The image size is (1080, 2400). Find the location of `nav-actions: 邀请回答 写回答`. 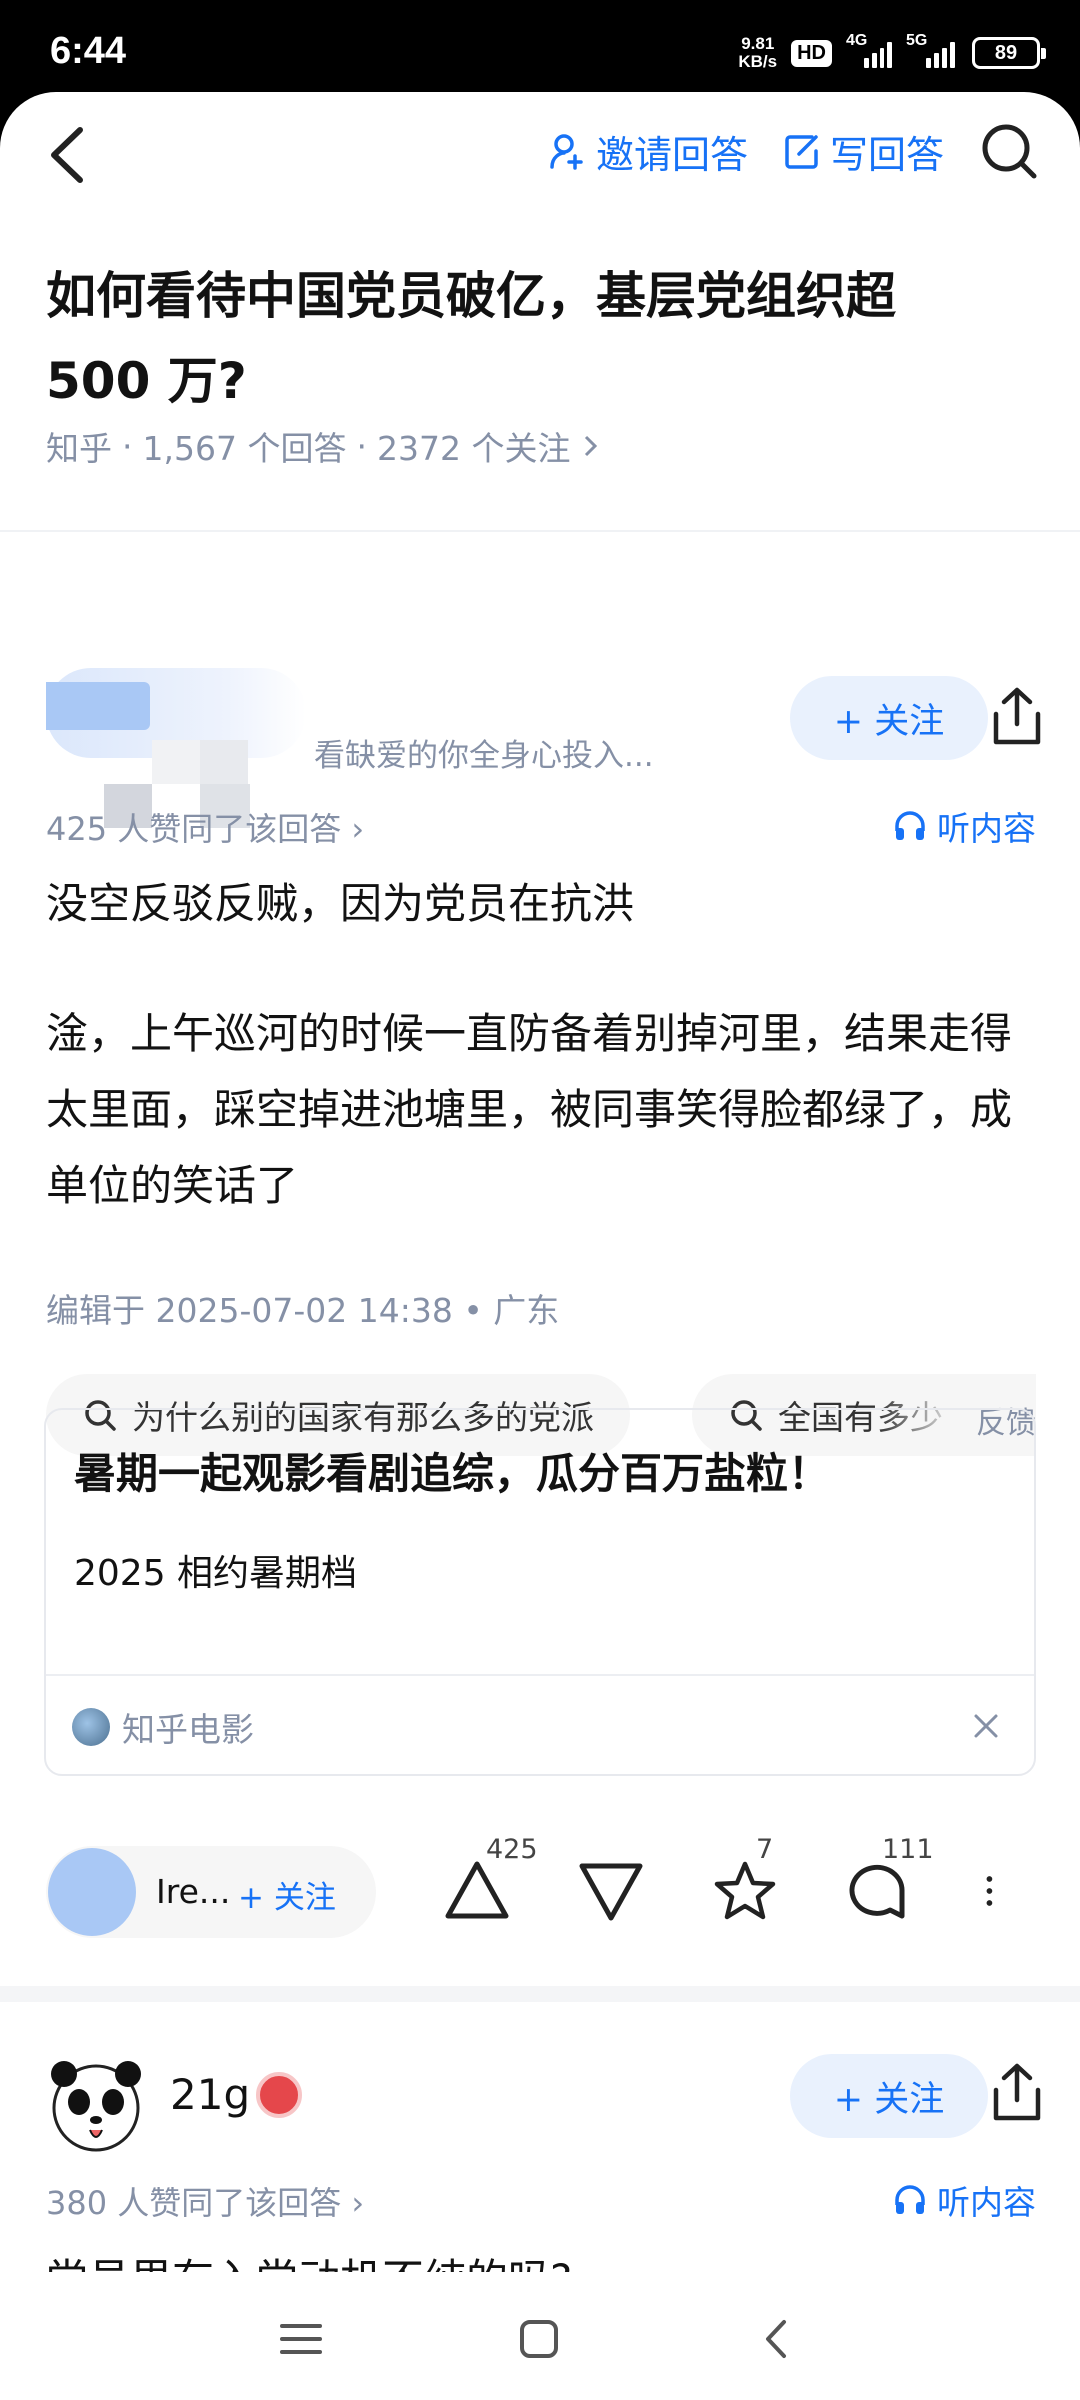

nav-actions: 邀请回答 写回答 is located at coordinates (794, 151).